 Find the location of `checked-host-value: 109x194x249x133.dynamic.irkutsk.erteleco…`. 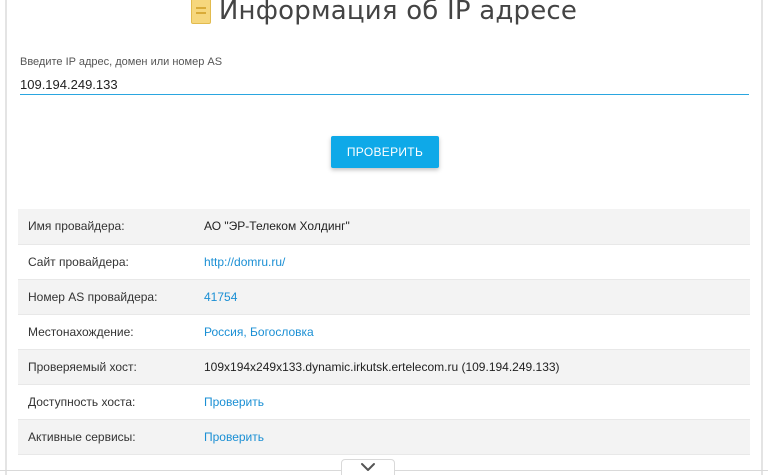

checked-host-value: 109x194x249x133.dynamic.irkutsk.erteleco… is located at coordinates (382, 366).